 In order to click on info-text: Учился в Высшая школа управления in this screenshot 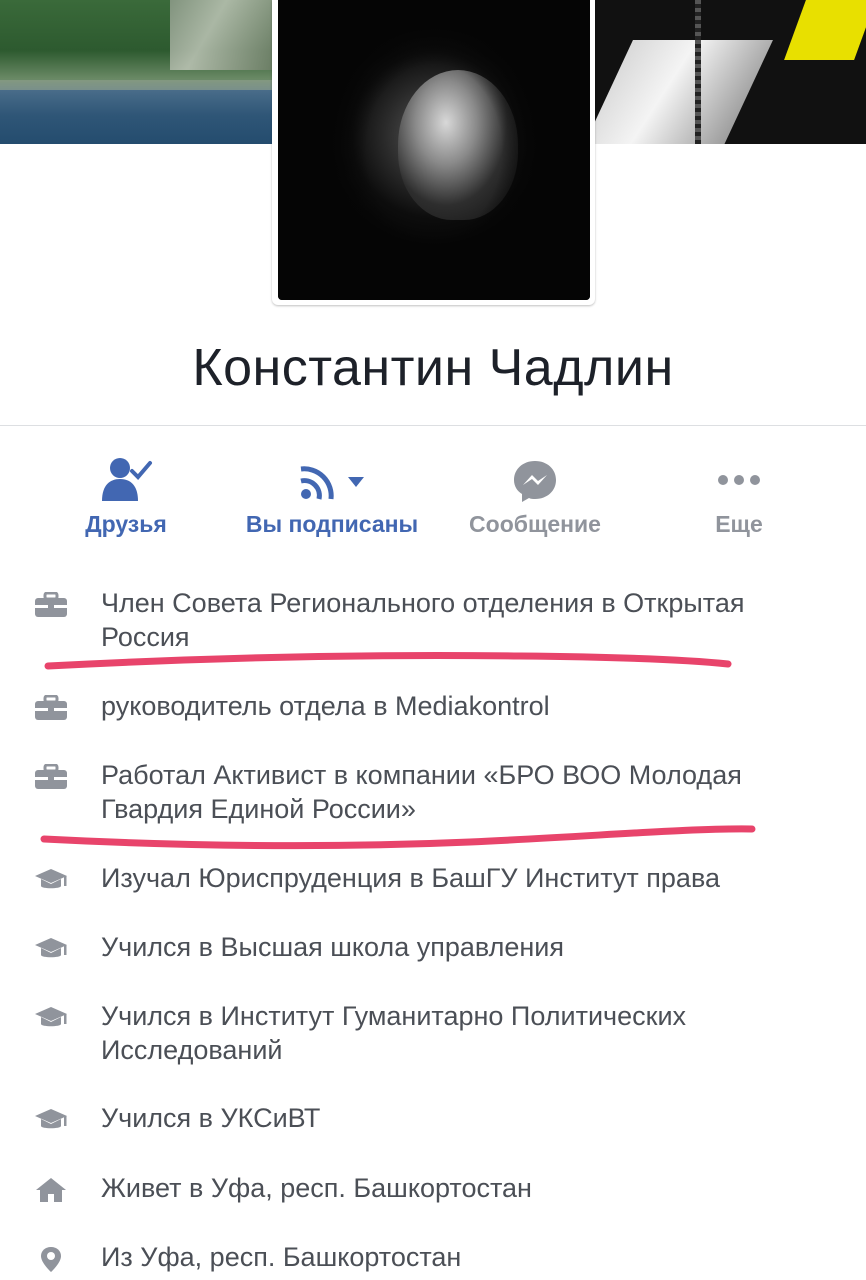, I will do `click(332, 947)`.